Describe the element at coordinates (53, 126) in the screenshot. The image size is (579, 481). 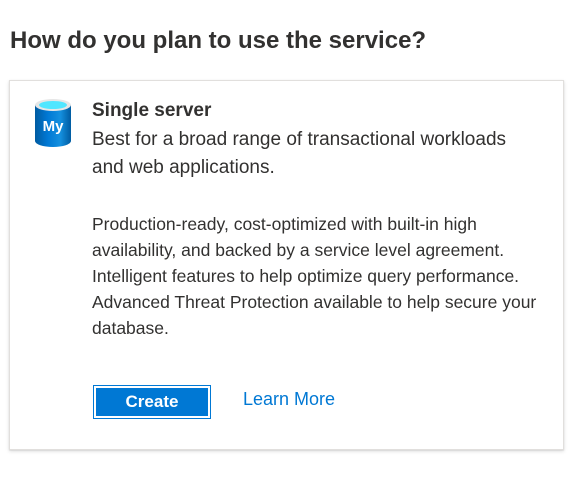
I see `mysql-icon-text: My` at that location.